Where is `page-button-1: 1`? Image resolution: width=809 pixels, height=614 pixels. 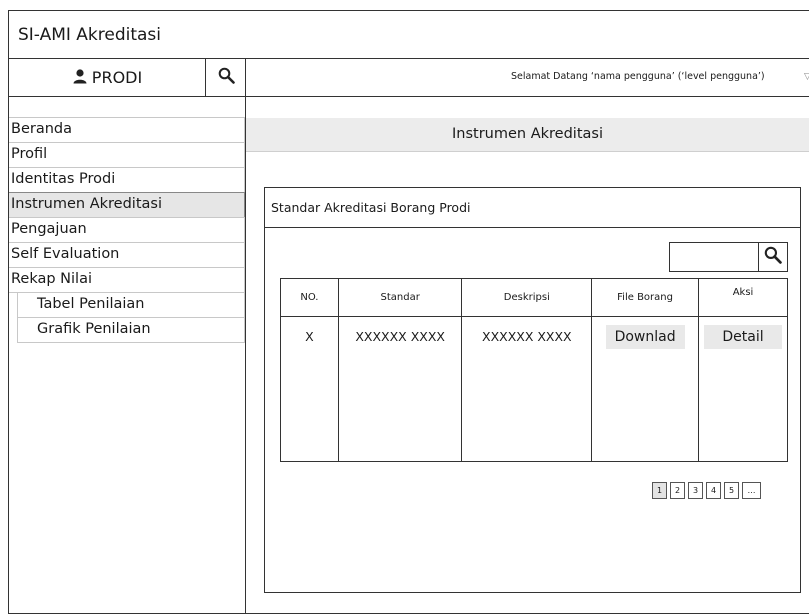 page-button-1: 1 is located at coordinates (659, 490).